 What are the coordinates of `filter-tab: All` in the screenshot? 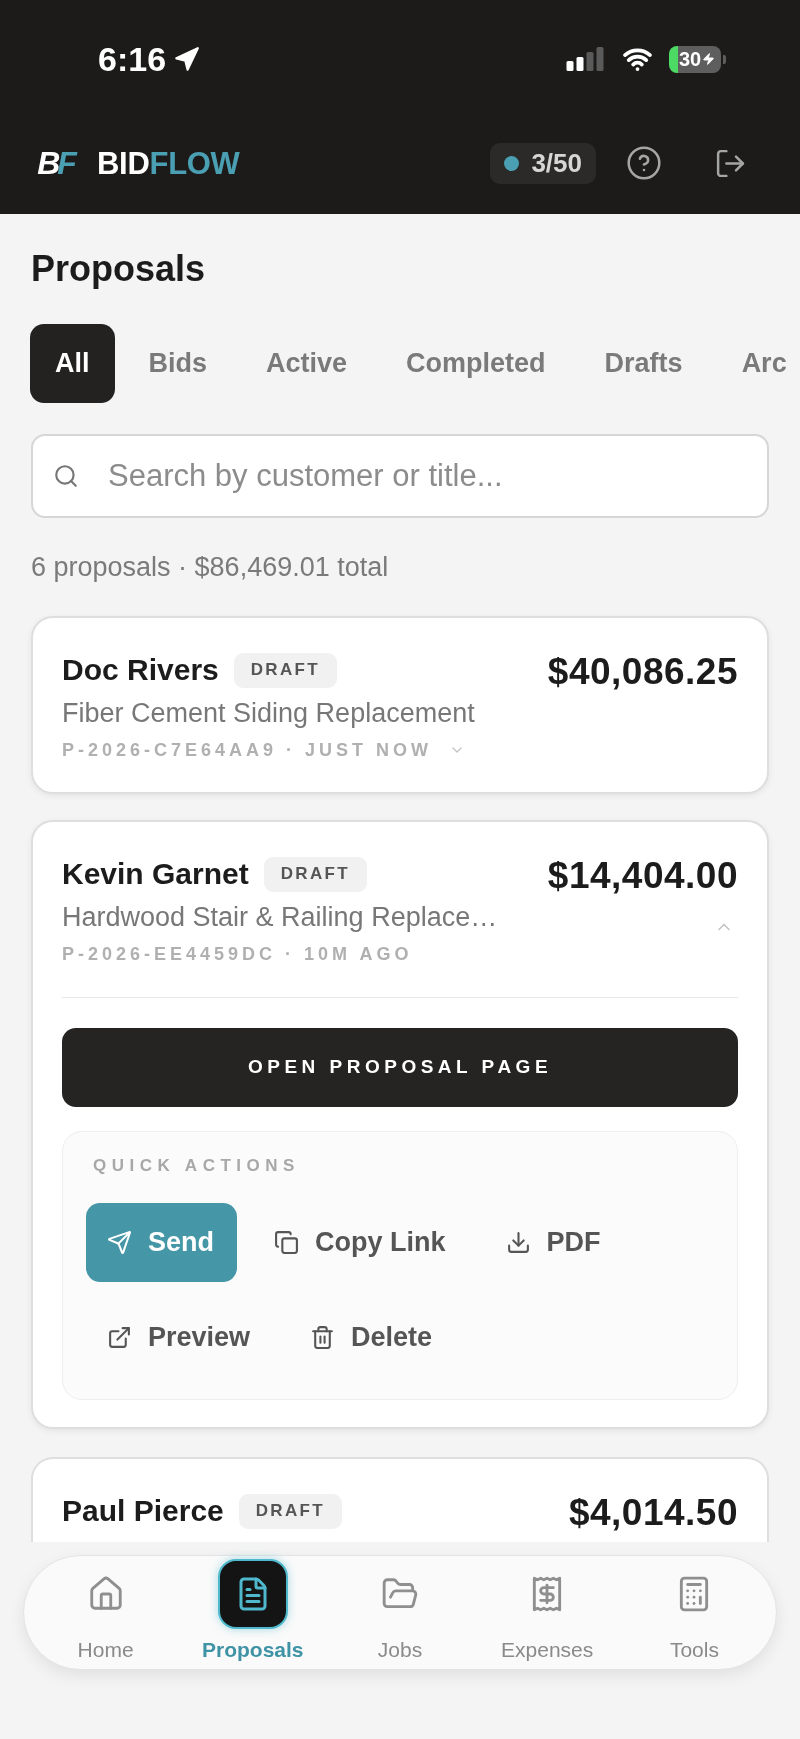 It's located at (72, 363).